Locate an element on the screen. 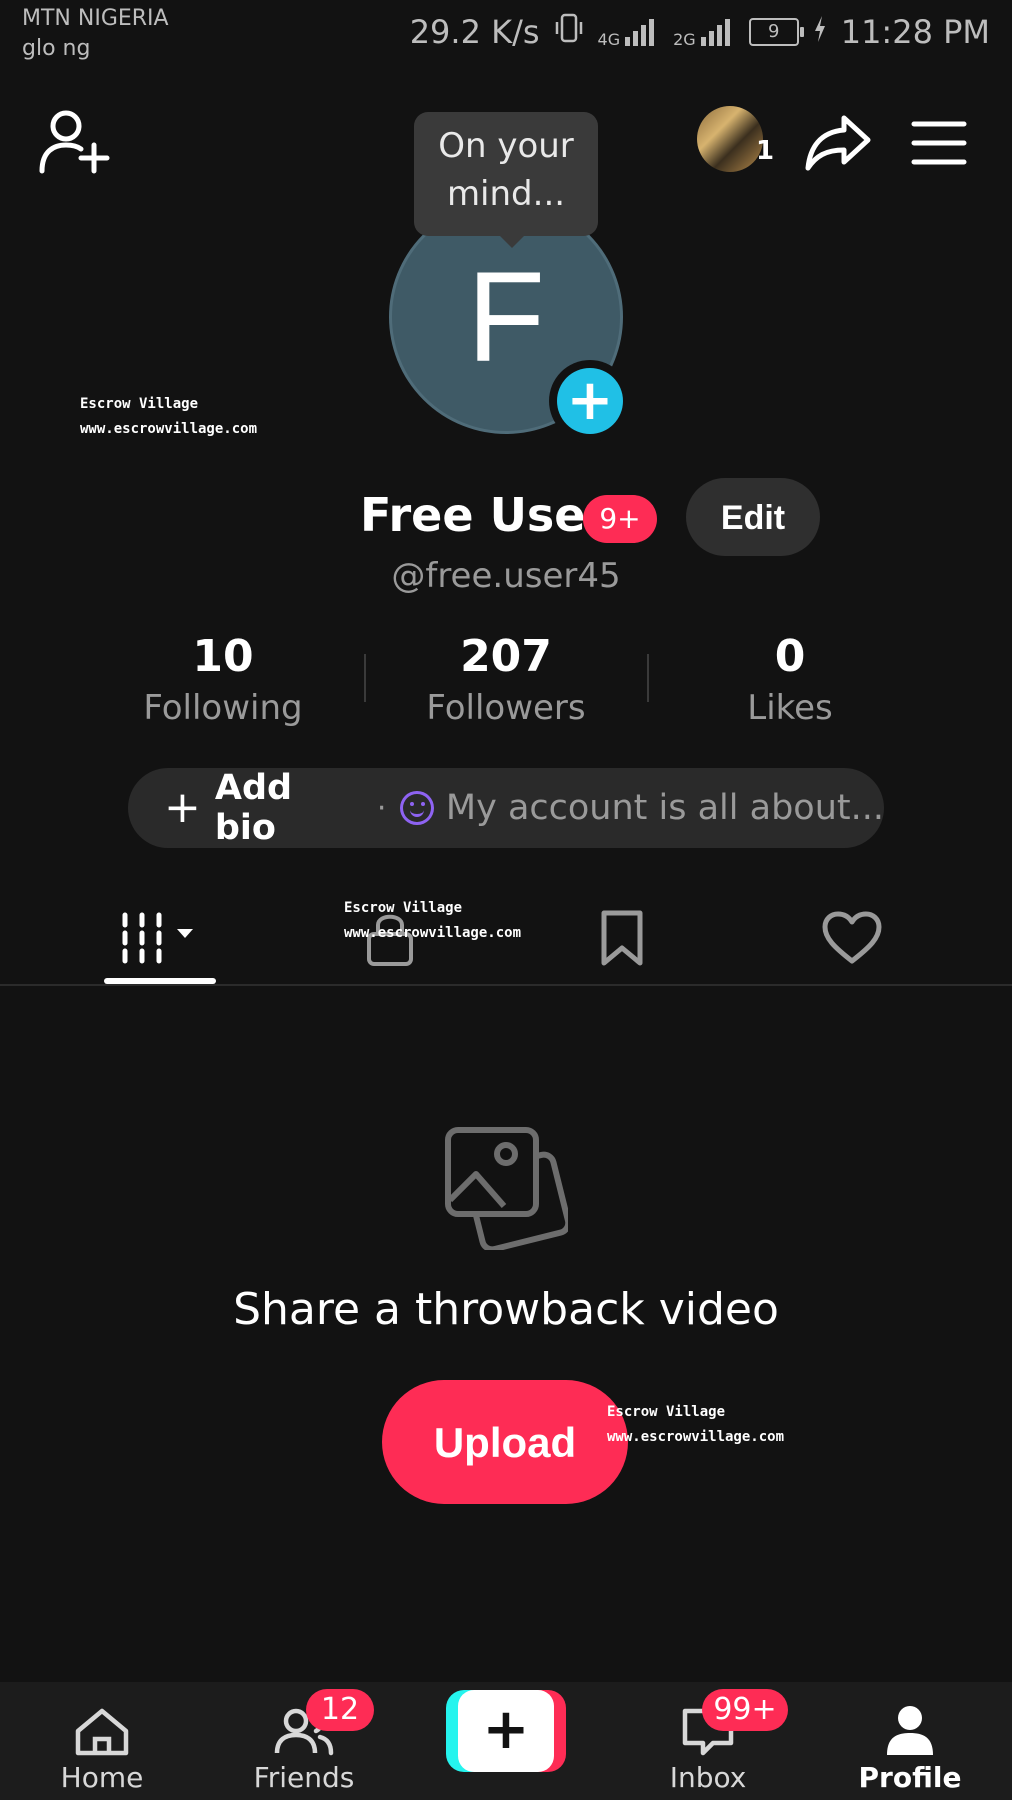 The image size is (1012, 1800). nav-home: Home is located at coordinates (102, 1742).